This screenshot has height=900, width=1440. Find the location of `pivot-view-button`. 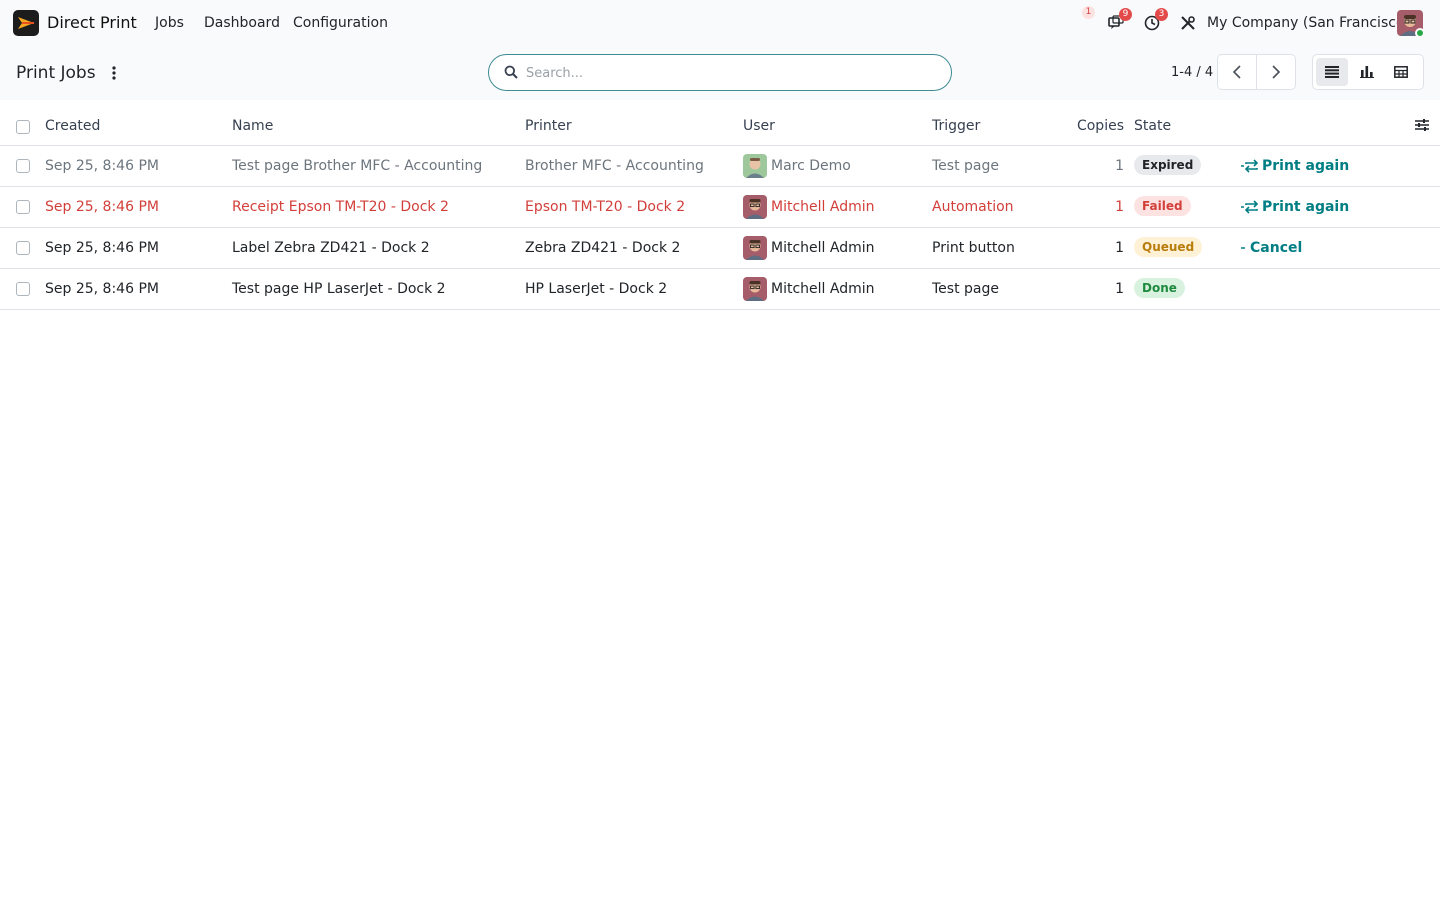

pivot-view-button is located at coordinates (1401, 72).